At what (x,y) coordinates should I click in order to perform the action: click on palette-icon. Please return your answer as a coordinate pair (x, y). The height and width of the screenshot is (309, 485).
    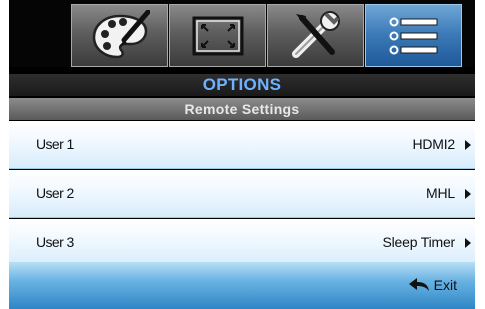
    Looking at the image, I should click on (121, 33).